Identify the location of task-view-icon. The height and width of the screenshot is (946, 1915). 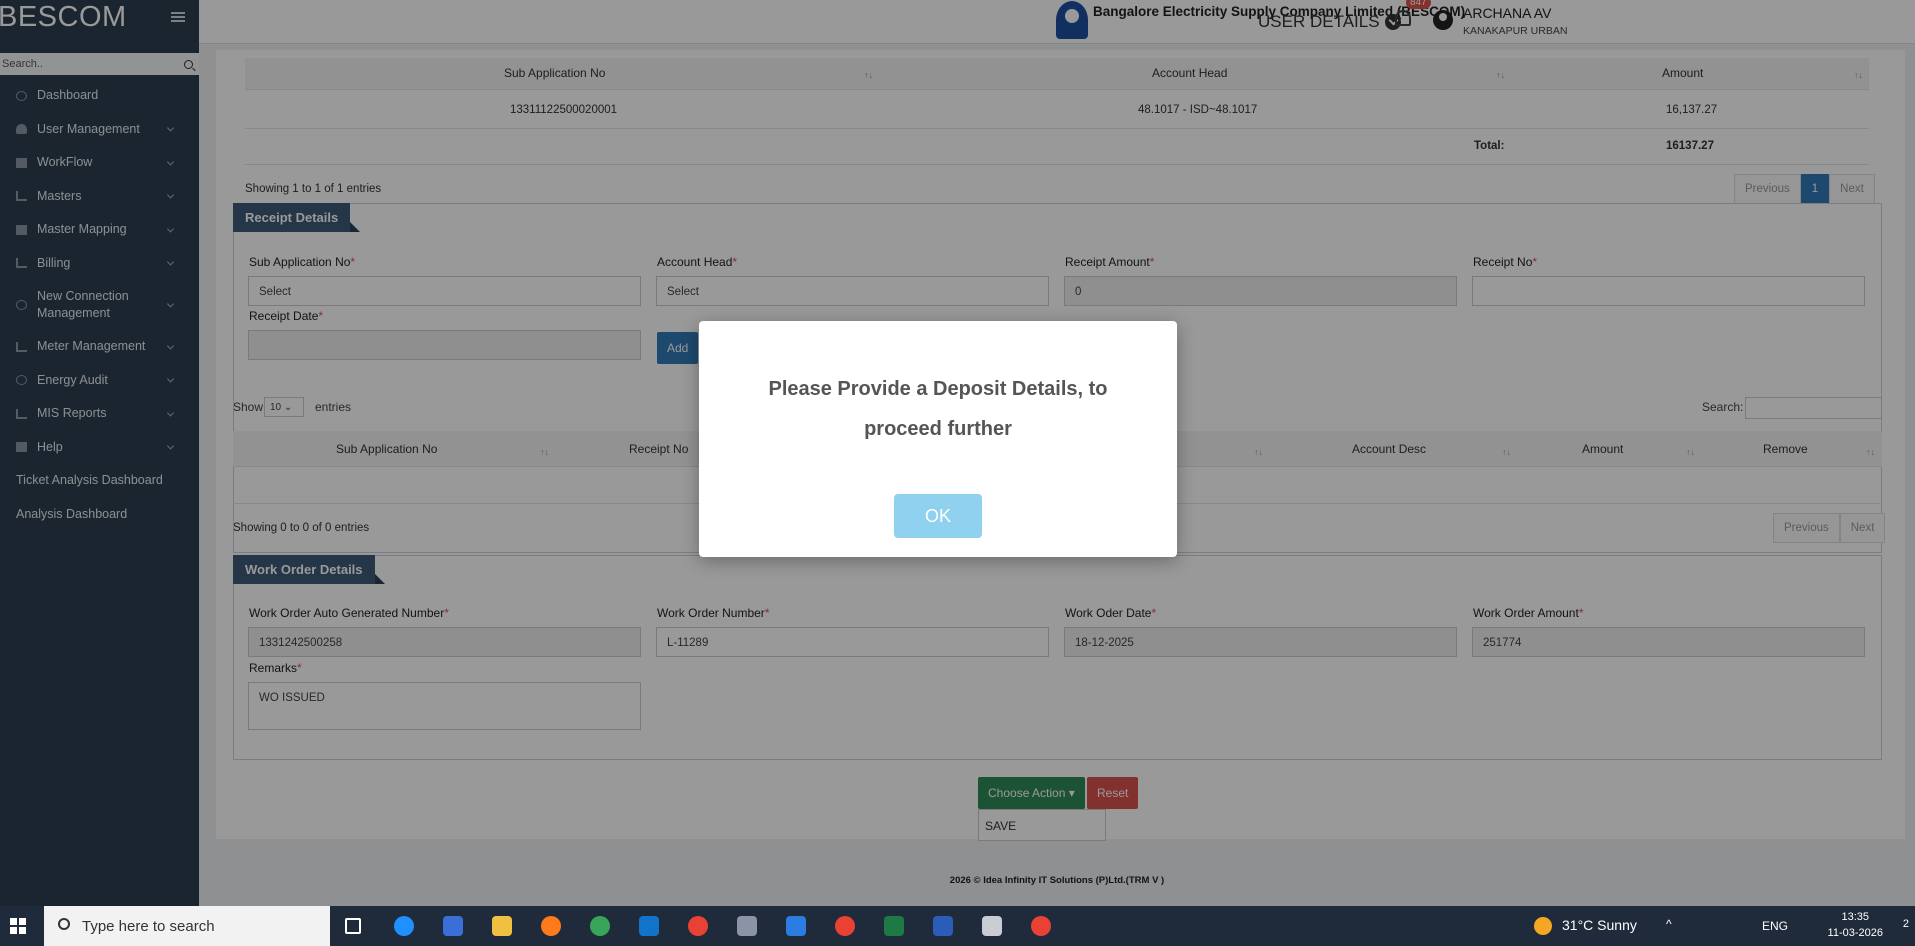
(353, 926).